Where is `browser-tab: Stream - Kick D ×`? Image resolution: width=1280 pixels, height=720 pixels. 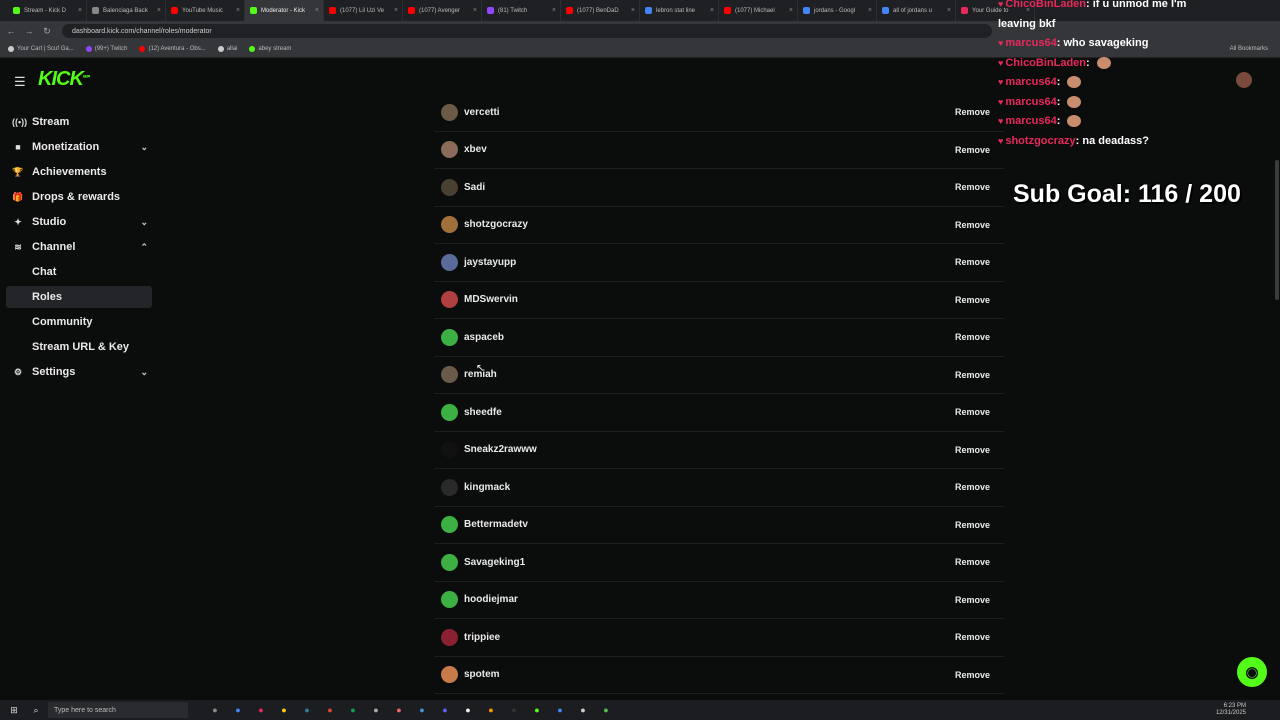
browser-tab: Stream - Kick D × is located at coordinates (47, 10).